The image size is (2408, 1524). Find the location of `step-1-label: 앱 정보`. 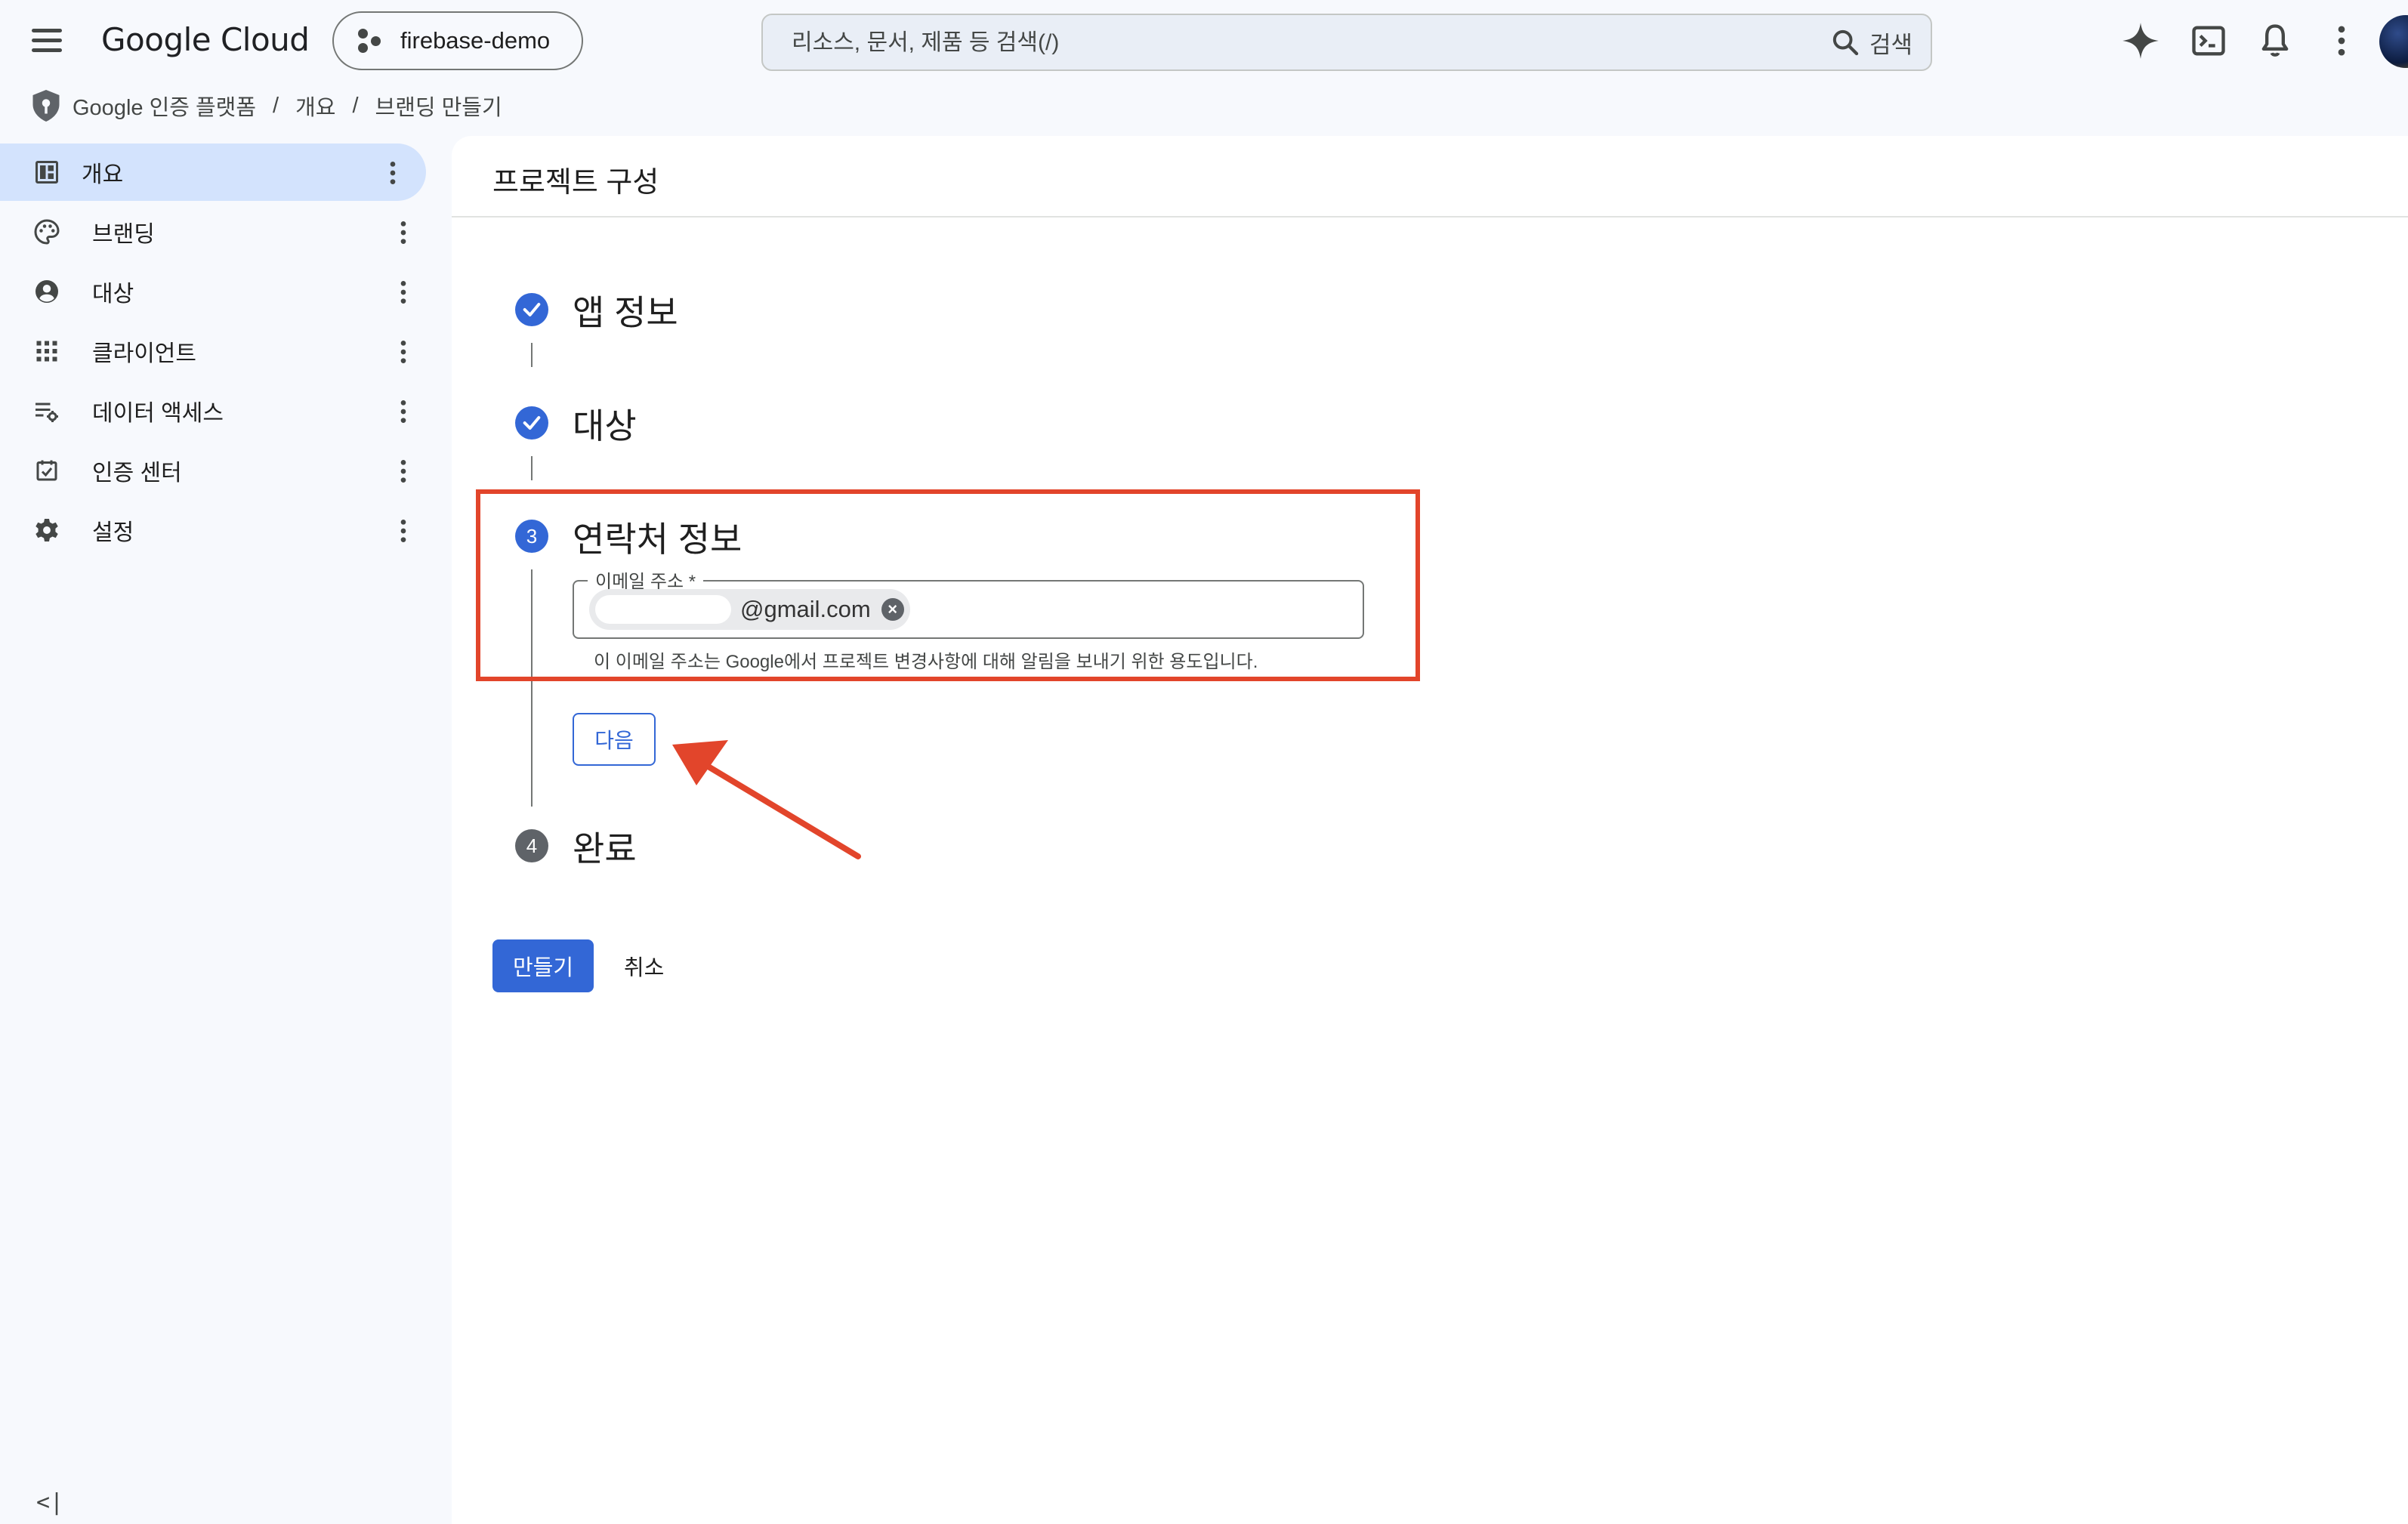

step-1-label: 앱 정보 is located at coordinates (625, 310).